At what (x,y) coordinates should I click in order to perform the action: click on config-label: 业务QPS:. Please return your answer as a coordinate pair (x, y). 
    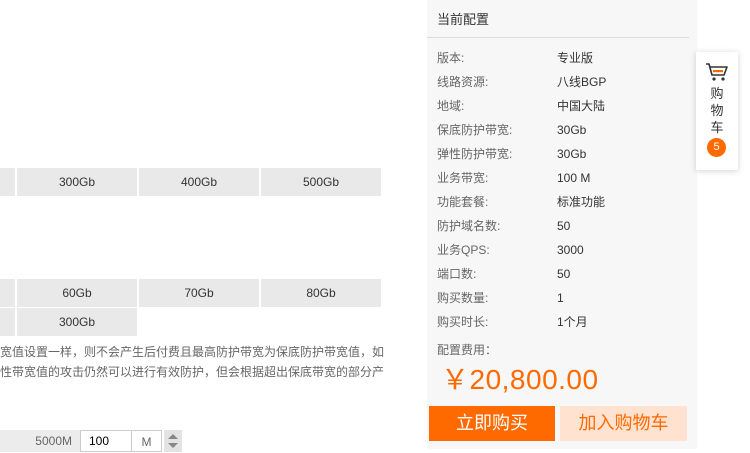
    Looking at the image, I should click on (463, 250).